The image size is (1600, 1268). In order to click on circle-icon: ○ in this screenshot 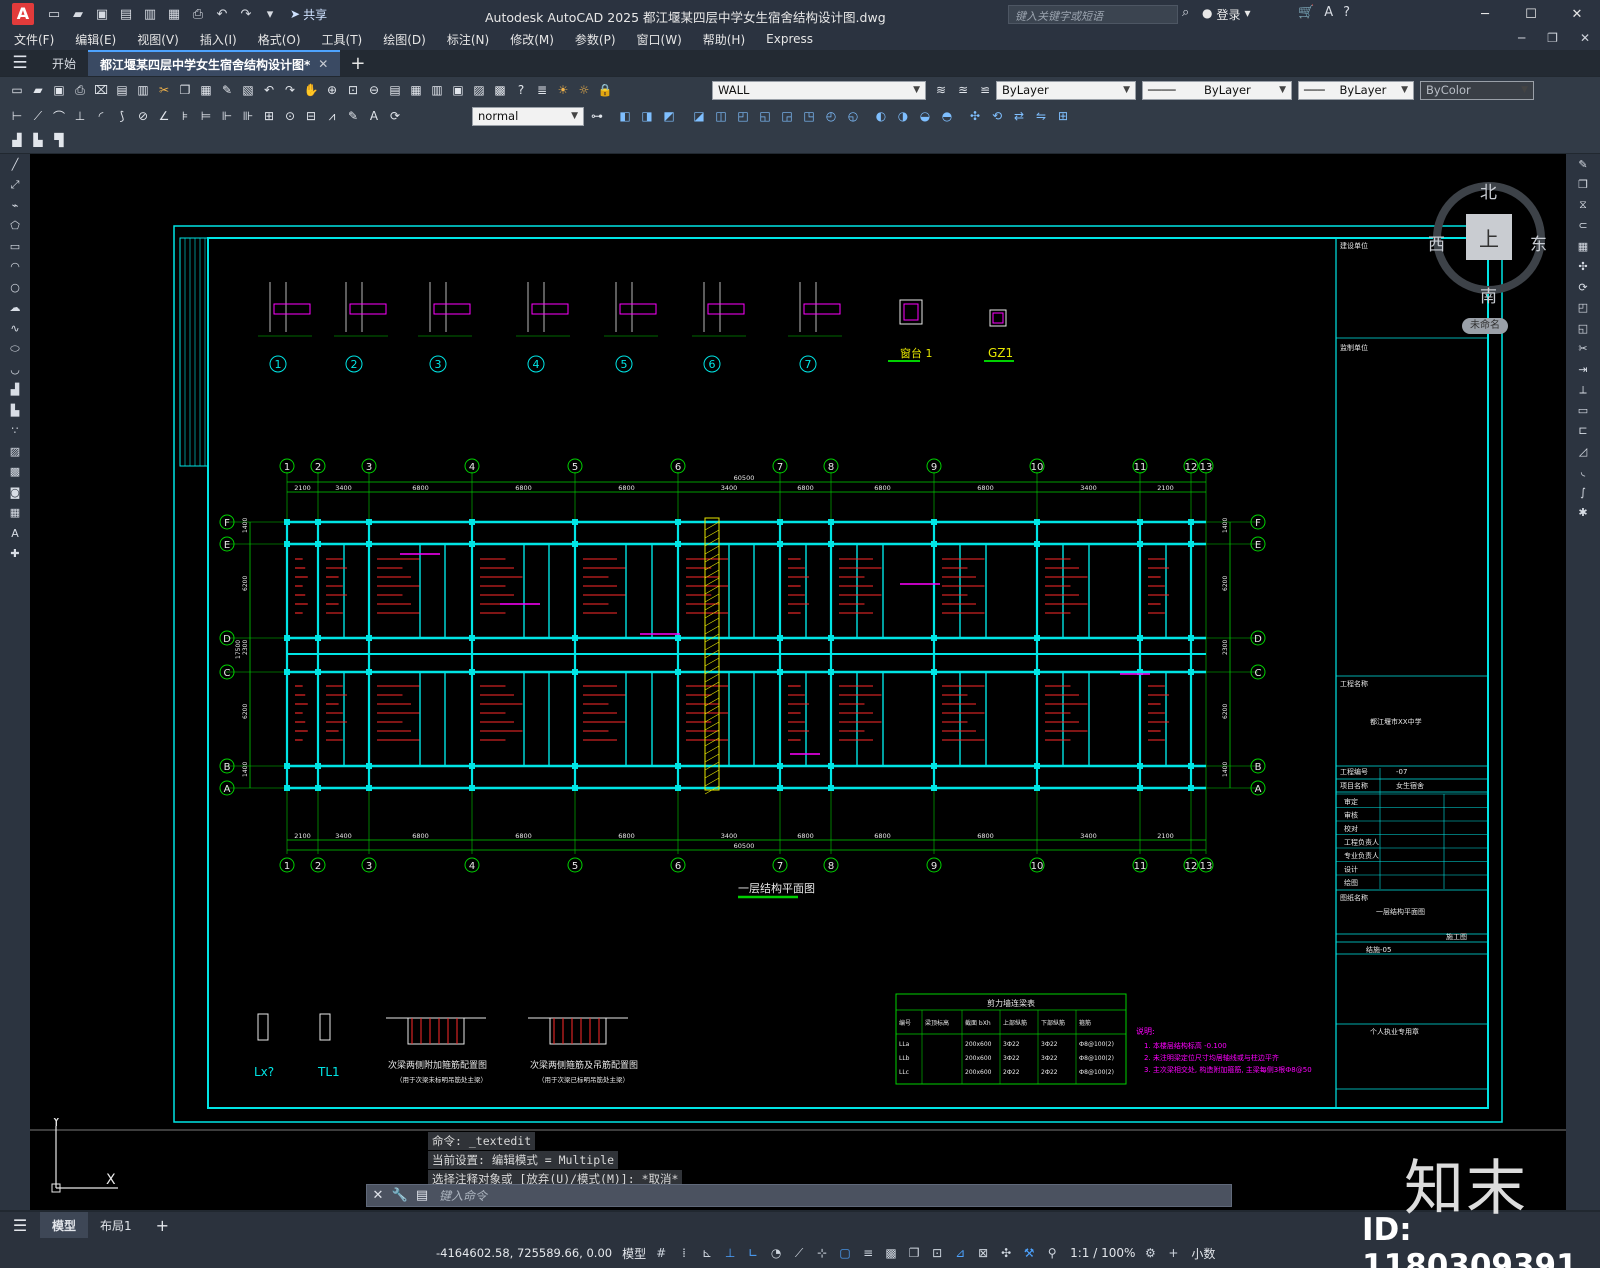, I will do `click(15, 287)`.